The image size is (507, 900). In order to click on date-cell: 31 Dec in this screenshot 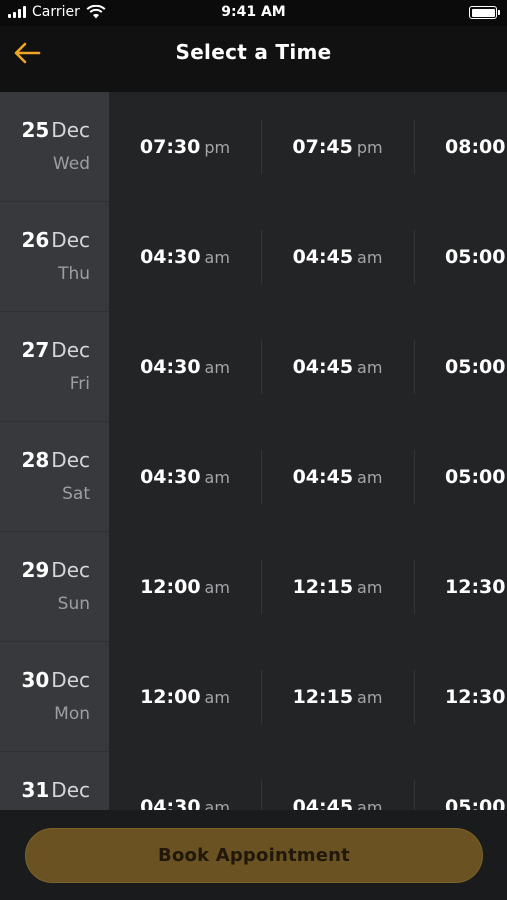, I will do `click(54, 781)`.